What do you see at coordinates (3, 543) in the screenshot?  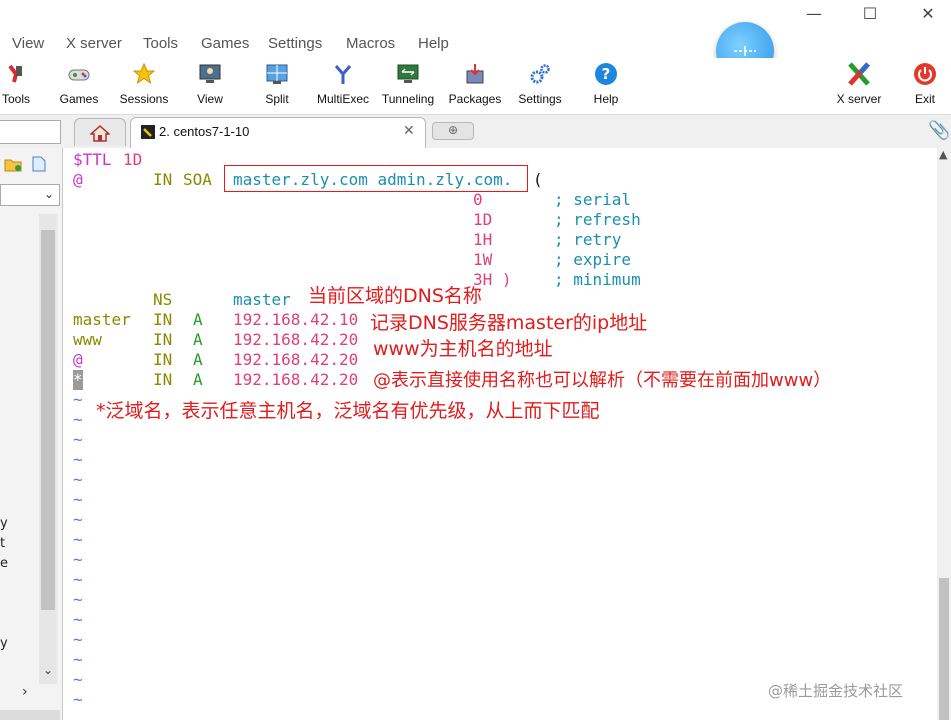 I see `sidebar-cut-text: t` at bounding box center [3, 543].